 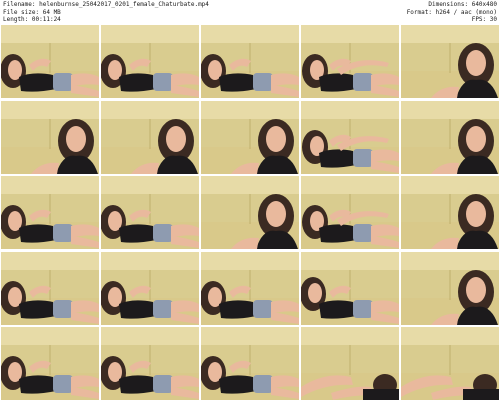 I want to click on length-text: Length: 00:11:24, so click(x=32, y=20).